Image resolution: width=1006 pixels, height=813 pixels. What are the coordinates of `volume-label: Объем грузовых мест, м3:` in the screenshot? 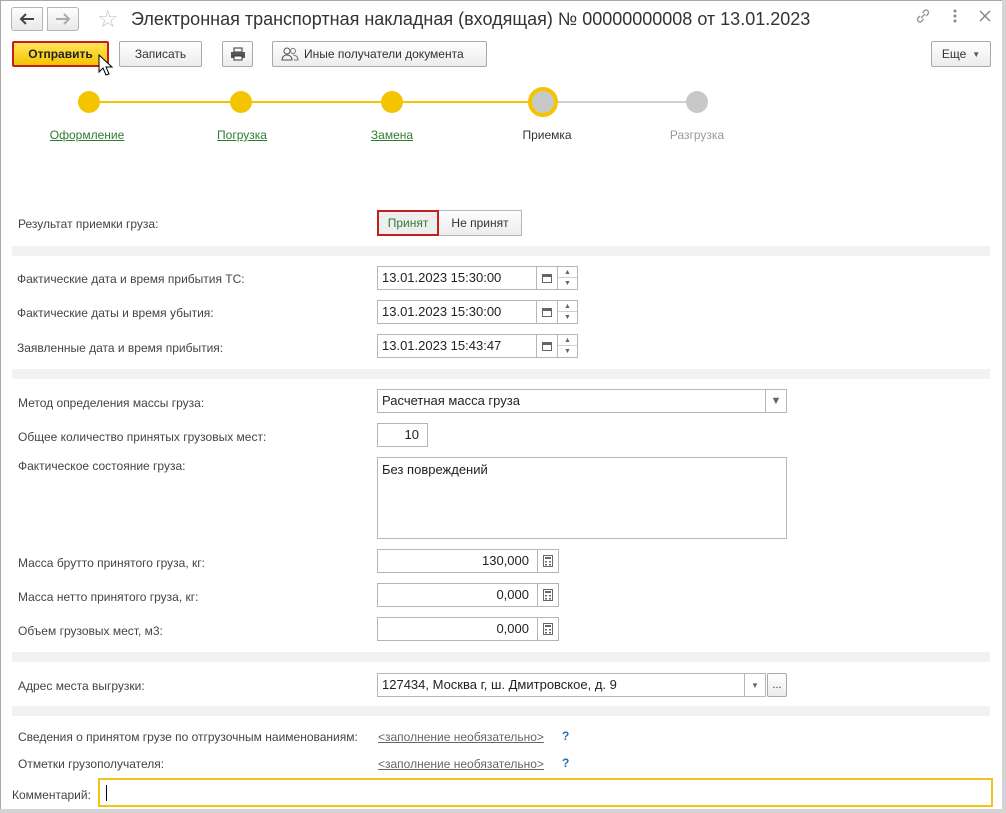 It's located at (90, 631).